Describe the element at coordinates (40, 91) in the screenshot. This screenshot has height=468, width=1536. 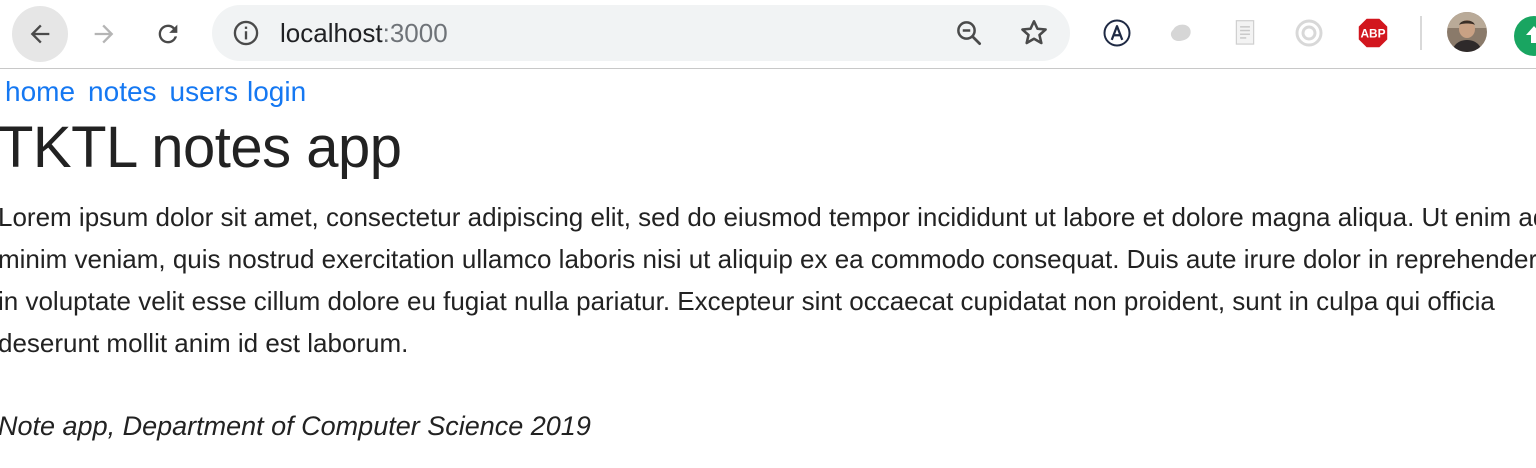
I see `nav-link-home: home` at that location.